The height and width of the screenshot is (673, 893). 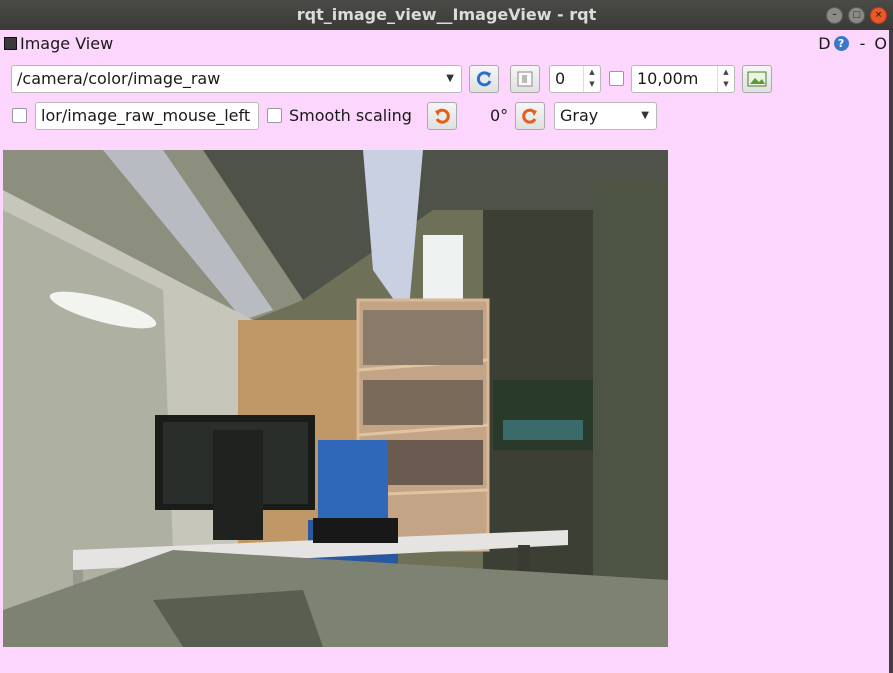 What do you see at coordinates (119, 78) in the screenshot?
I see `topic-value: /camera/color/image_raw` at bounding box center [119, 78].